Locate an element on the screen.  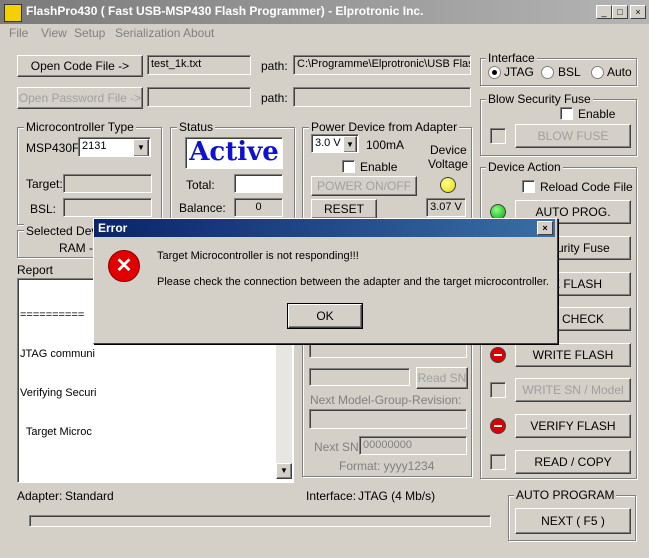
measured-voltage: 3.07 V is located at coordinates (446, 207).